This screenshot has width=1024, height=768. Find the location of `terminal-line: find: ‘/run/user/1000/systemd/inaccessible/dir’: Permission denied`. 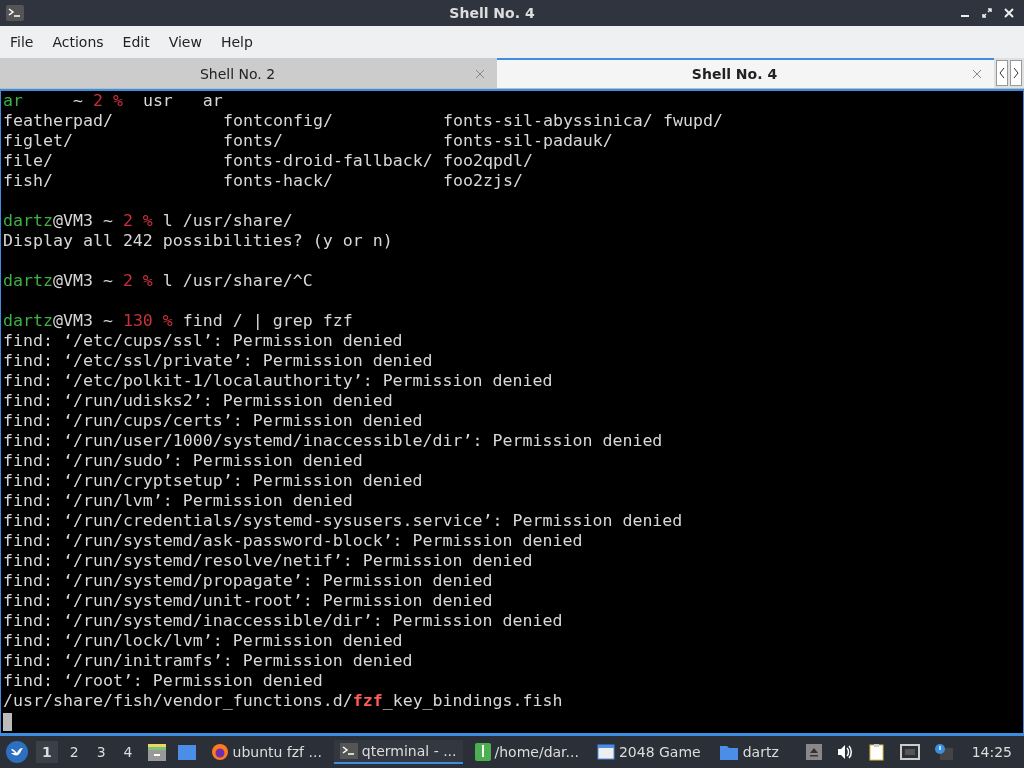

terminal-line: find: ‘/run/user/1000/systemd/inaccessible/dir’: Permission denied is located at coordinates (333, 441).